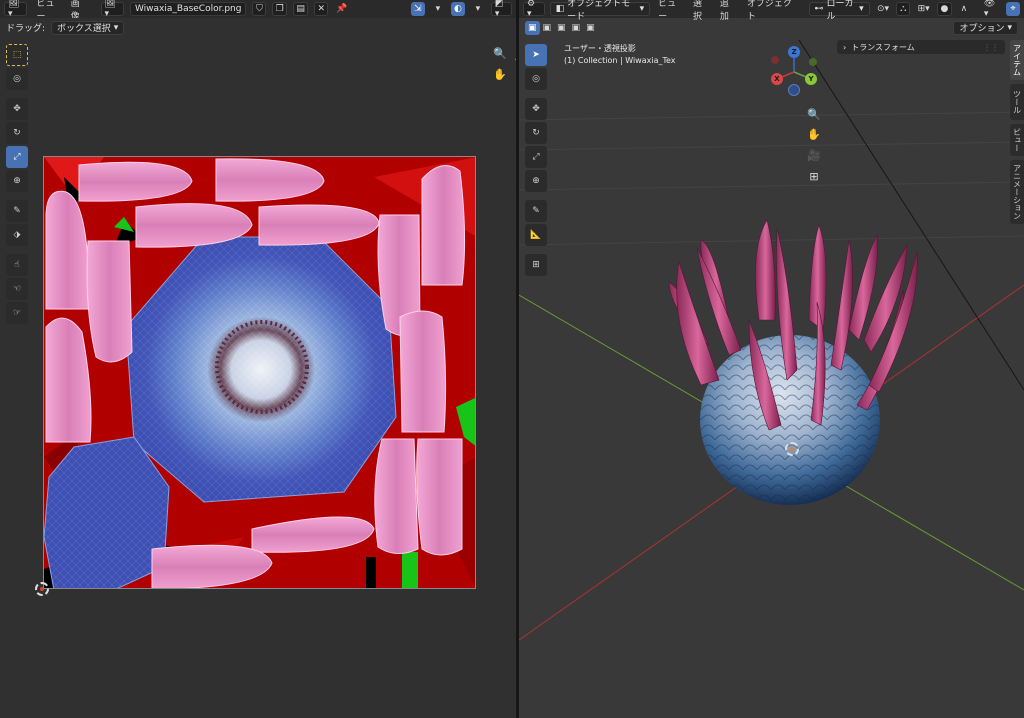  I want to click on unlink-image-icon: ✕, so click(321, 9).